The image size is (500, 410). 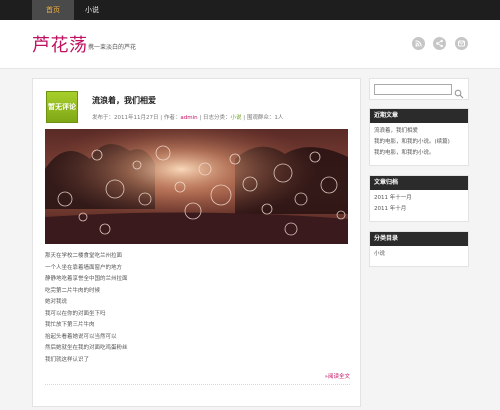 What do you see at coordinates (337, 376) in the screenshot?
I see `read-more-link: »阅读全文` at bounding box center [337, 376].